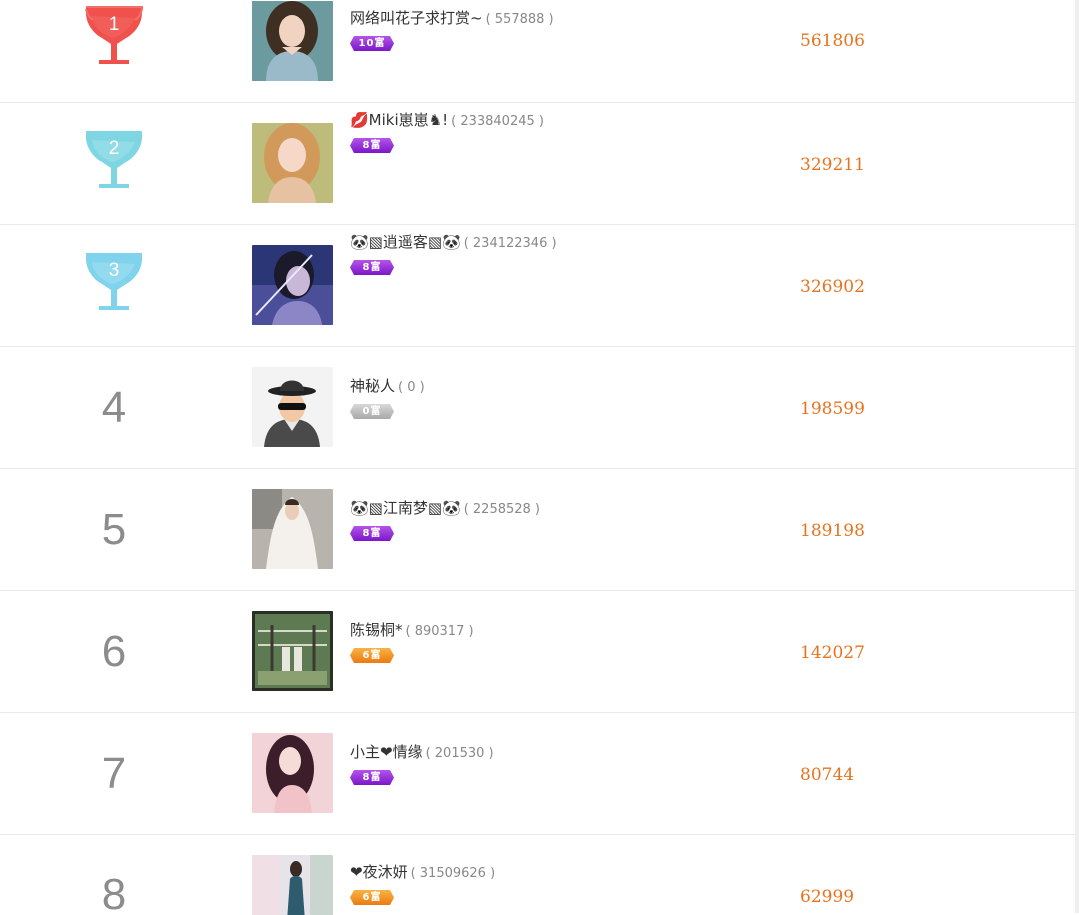 Image resolution: width=1079 pixels, height=915 pixels. Describe the element at coordinates (537, 286) in the screenshot. I see `leaderboard-row: 3 🐼▧逍遥客▧🐼( 234122346 ) 8富 326902` at that location.